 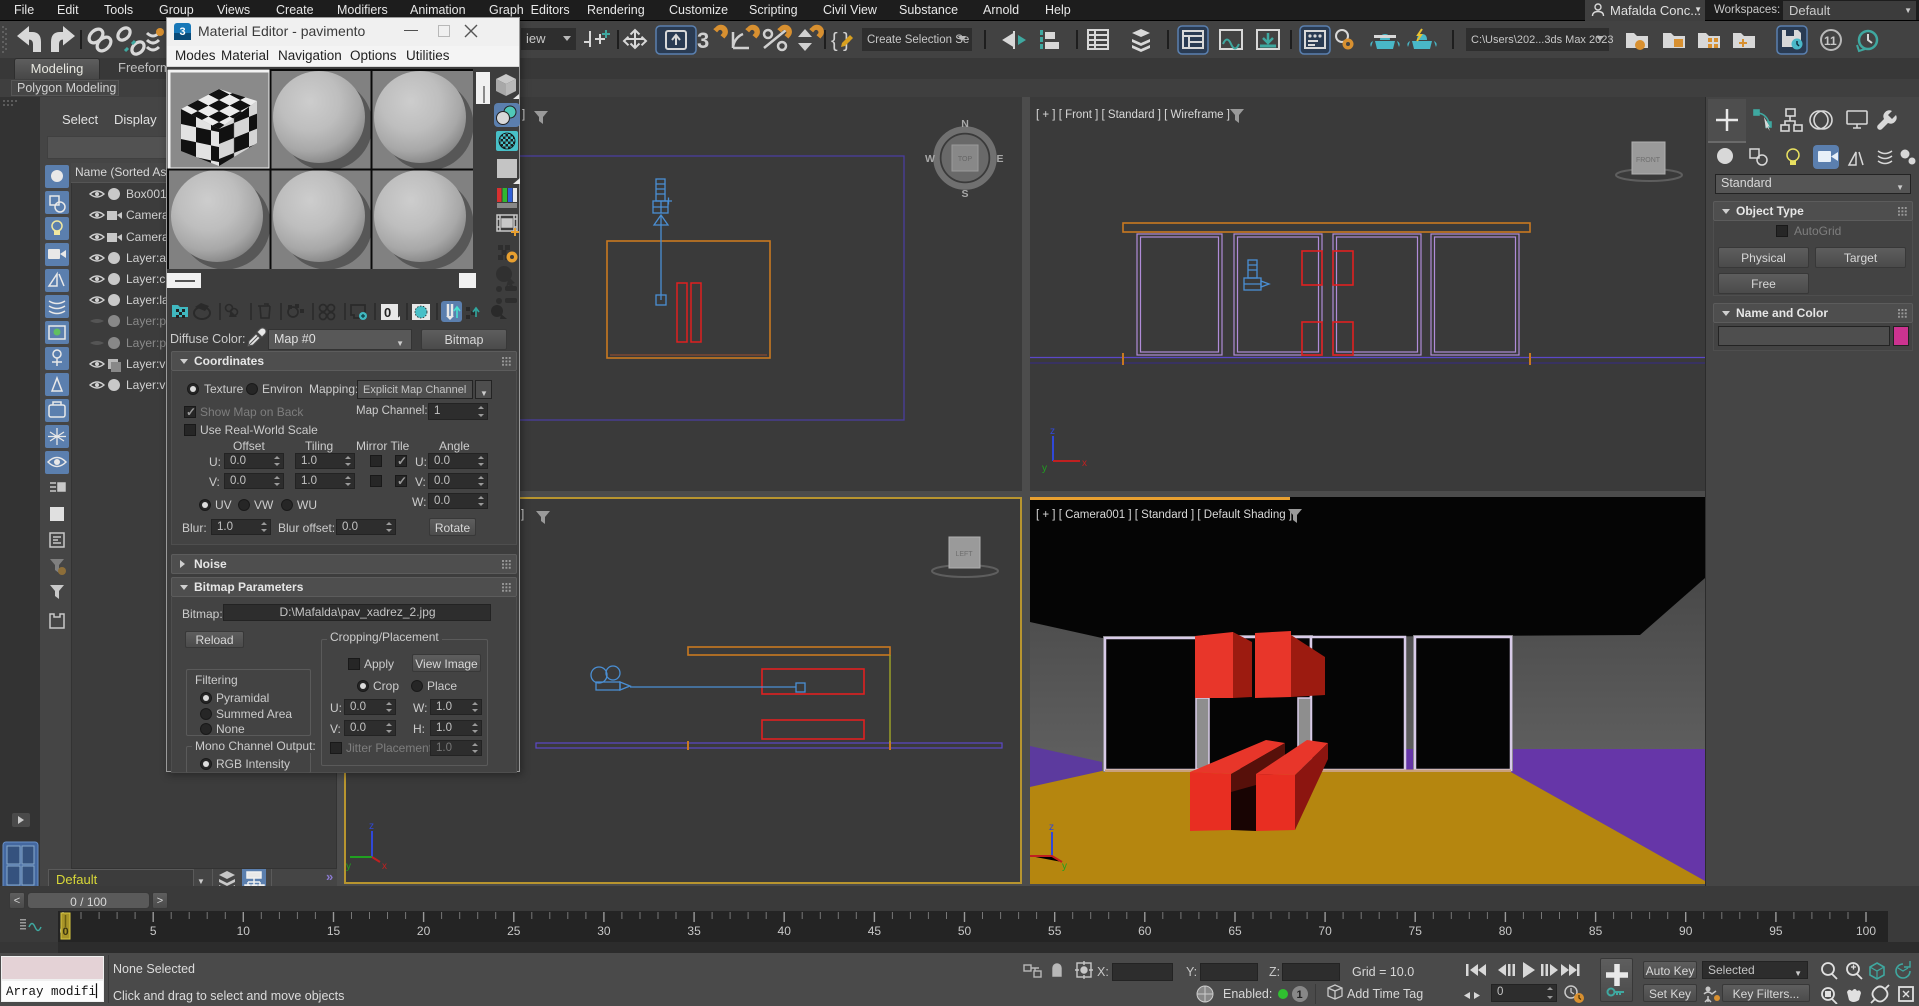 I want to click on svg-text: 55, so click(x=1055, y=931).